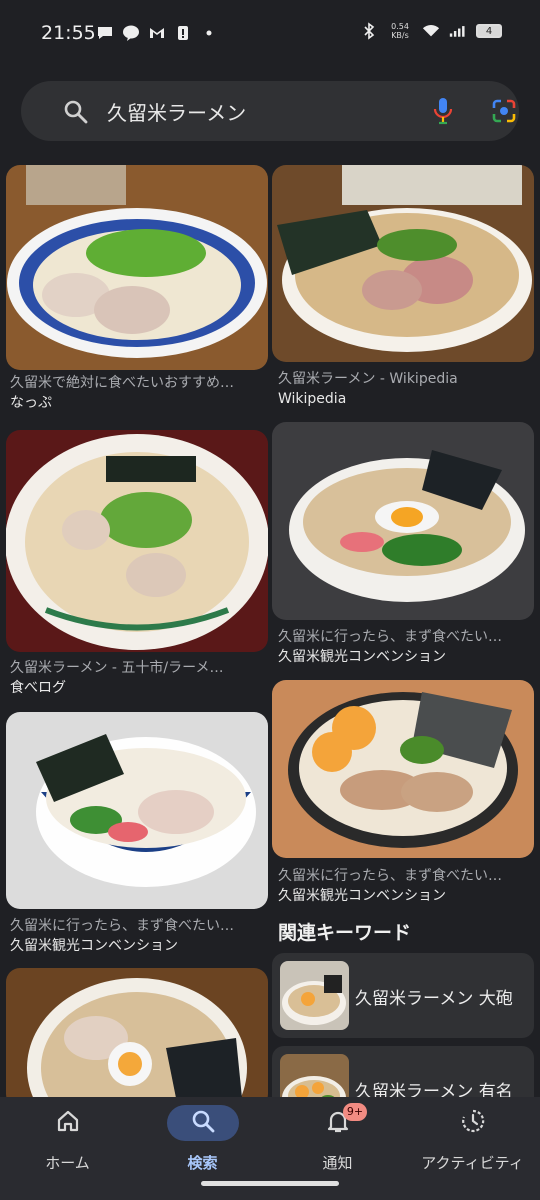  I want to click on nav-item-activity: アクティビティ, so click(472, 1148).